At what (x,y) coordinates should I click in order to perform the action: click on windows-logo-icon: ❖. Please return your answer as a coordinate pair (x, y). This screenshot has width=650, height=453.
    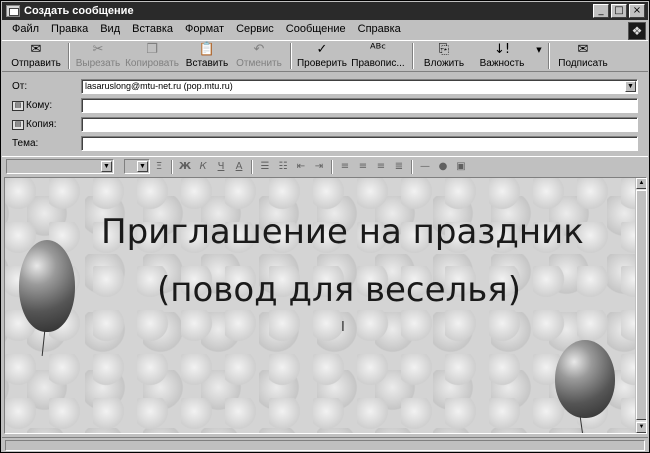
    Looking at the image, I should click on (637, 31).